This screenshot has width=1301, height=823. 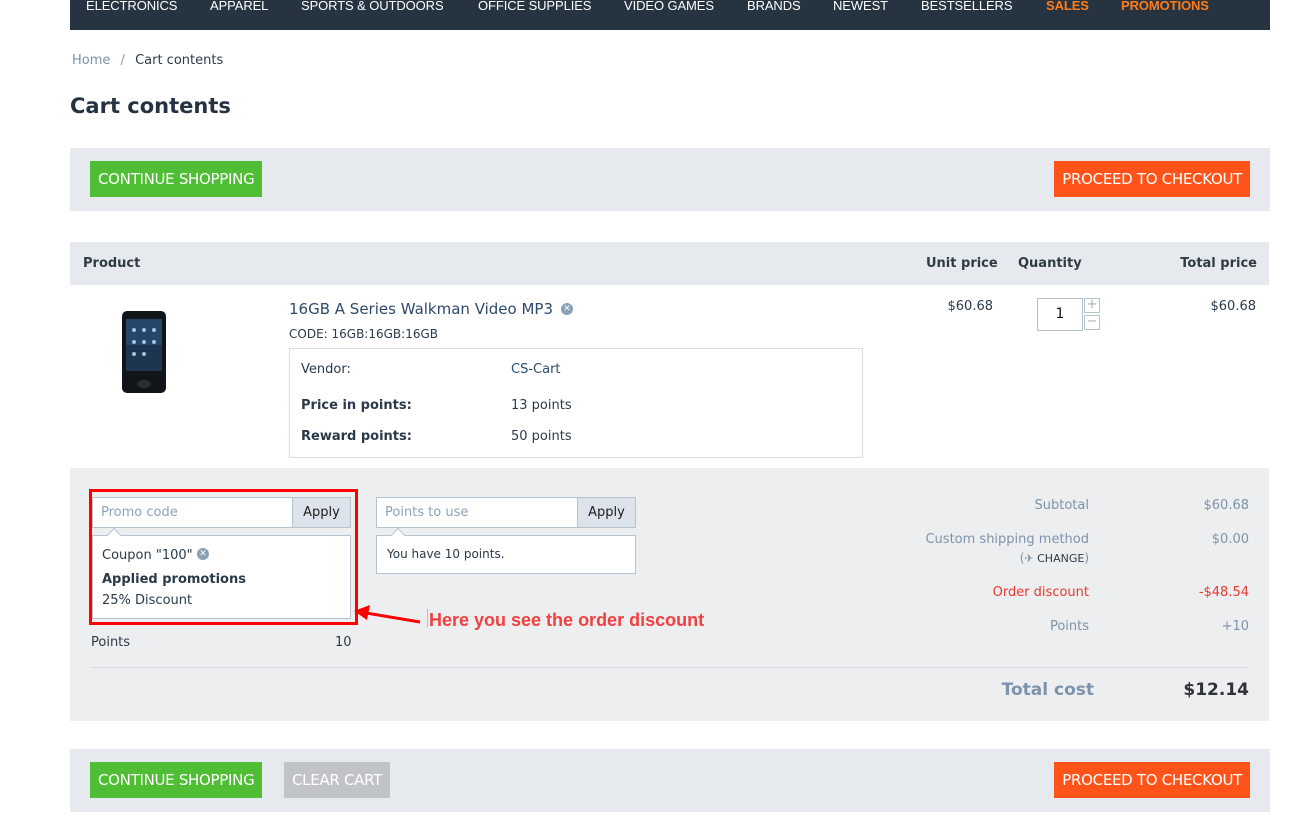 I want to click on breadcrumb-current: Cart contents, so click(x=179, y=60).